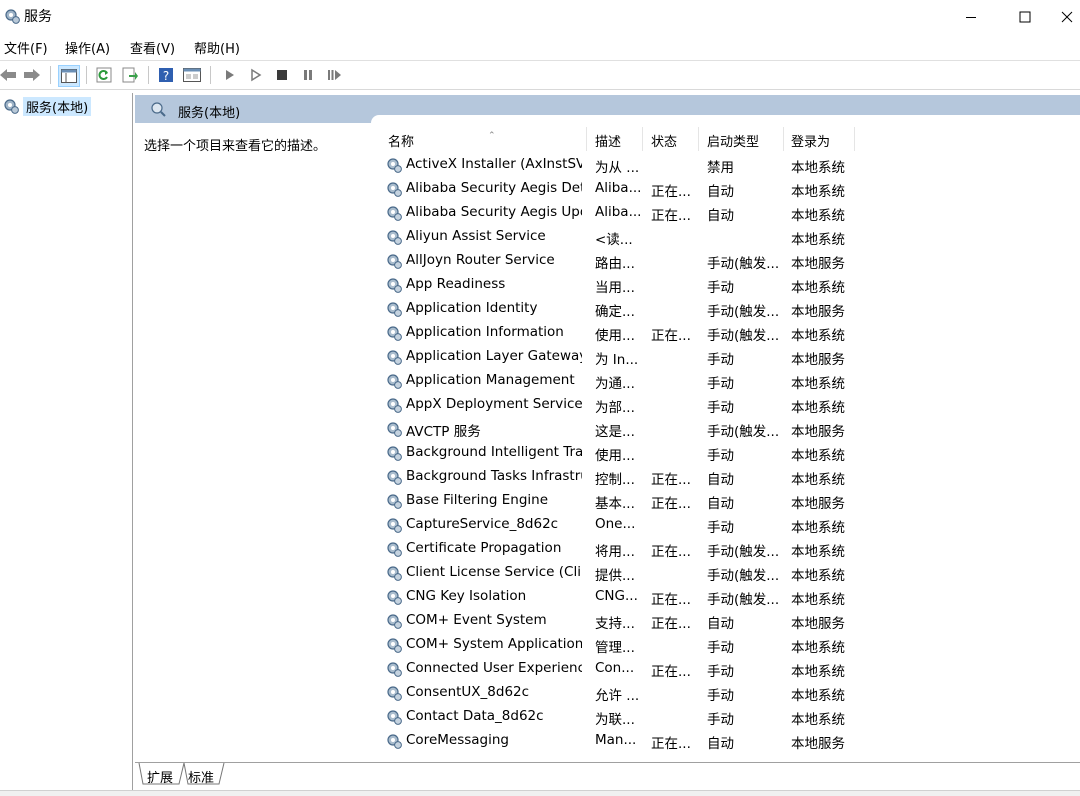 Image resolution: width=1080 pixels, height=796 pixels. What do you see at coordinates (730, 261) in the screenshot?
I see `service-row: AllJoyn Router Service 路由... 手动(触发... 本地服务` at bounding box center [730, 261].